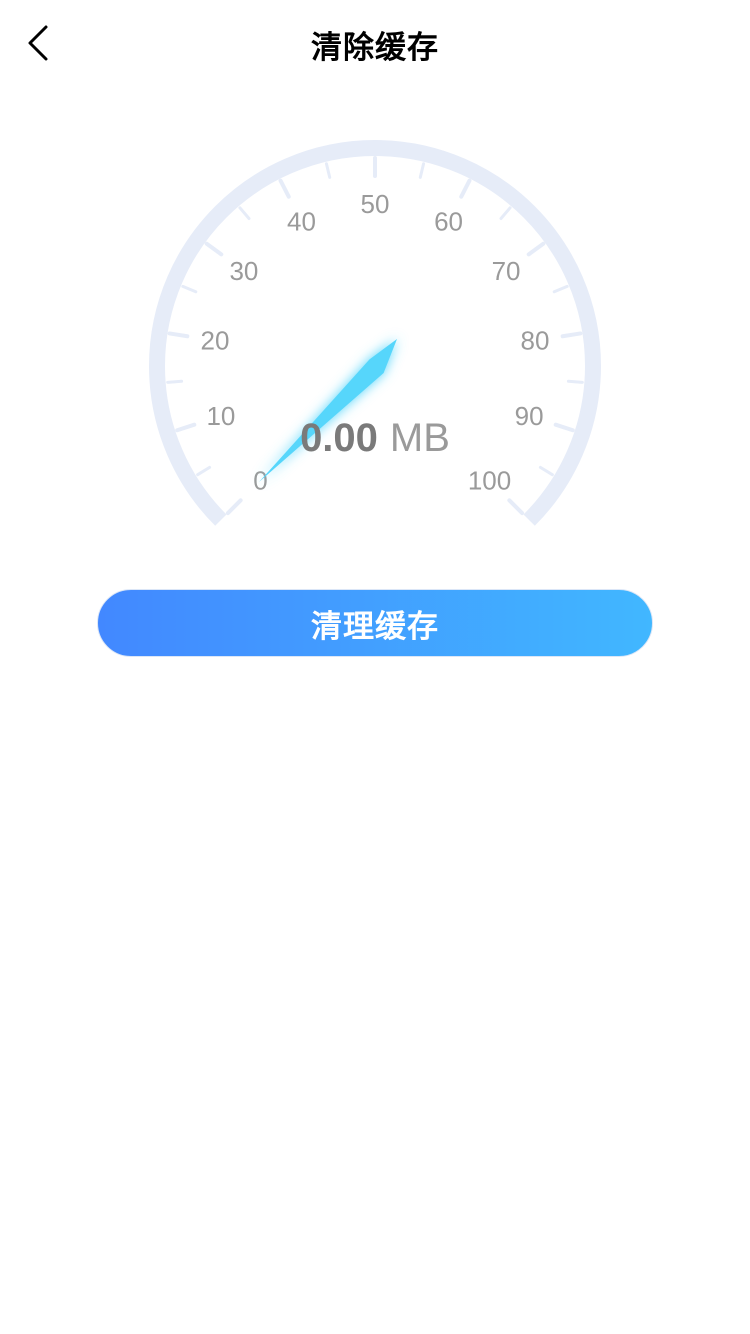  What do you see at coordinates (339, 438) in the screenshot?
I see `gauge-value-number: 0.00` at bounding box center [339, 438].